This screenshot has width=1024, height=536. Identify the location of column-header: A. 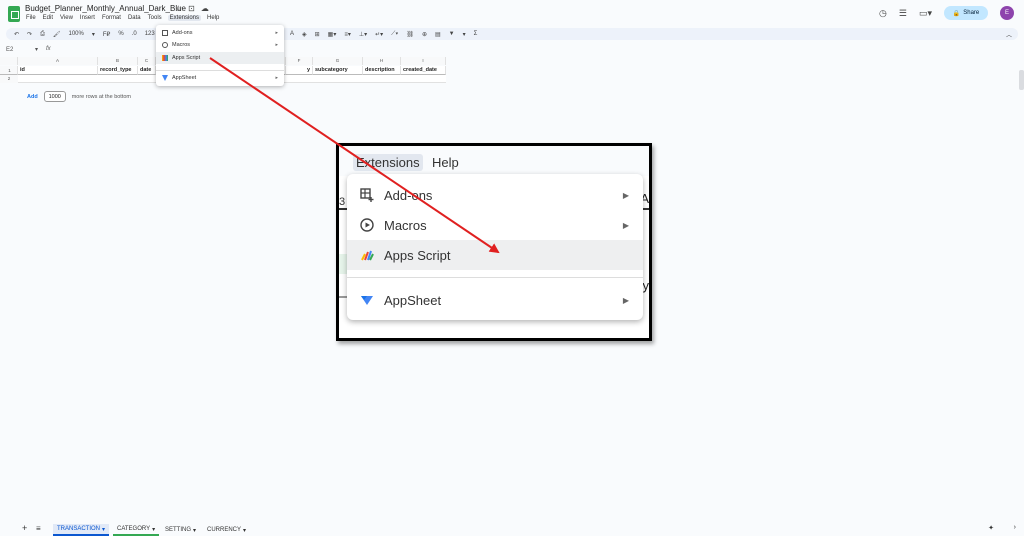
(58, 61).